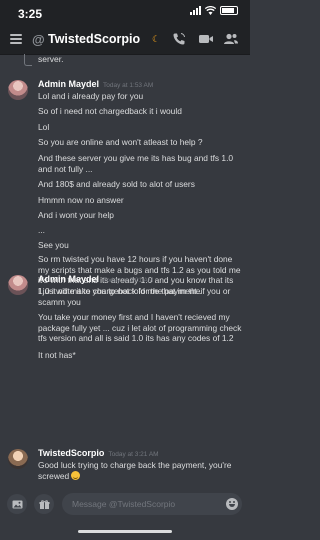  I want to click on channel-header: @ TwistedScorpio ☾, so click(125, 40).